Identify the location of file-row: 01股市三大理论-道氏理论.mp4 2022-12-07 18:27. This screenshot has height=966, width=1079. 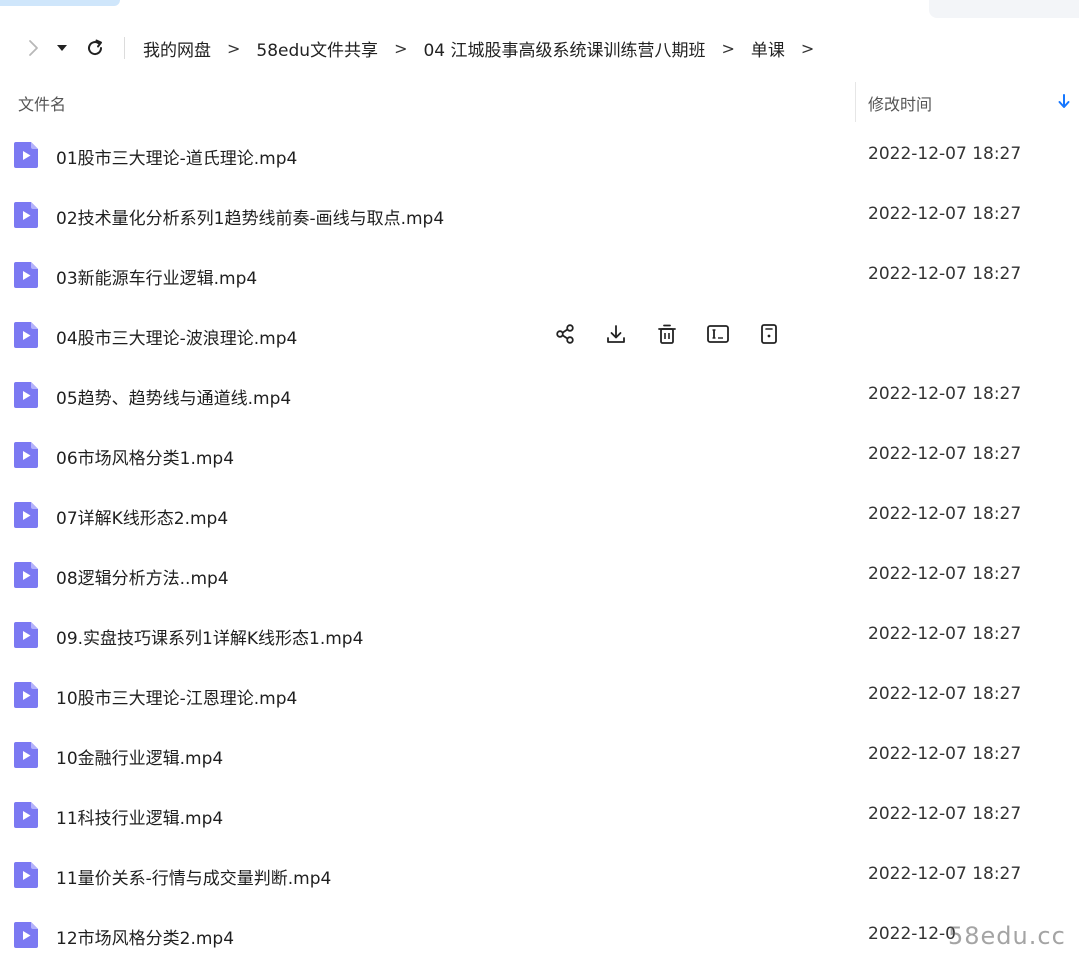
(539, 154).